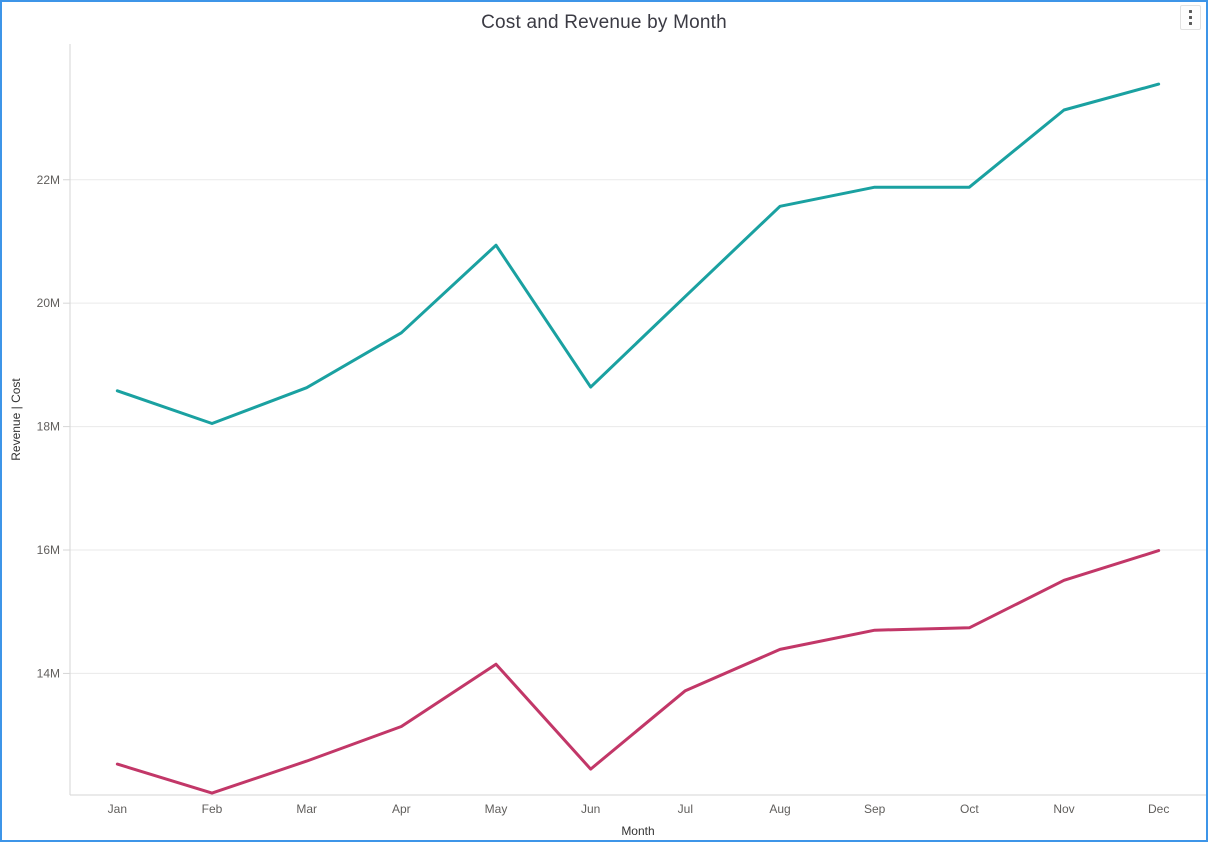 This screenshot has width=1208, height=842. What do you see at coordinates (306, 809) in the screenshot?
I see `x-tick-label: Mar` at bounding box center [306, 809].